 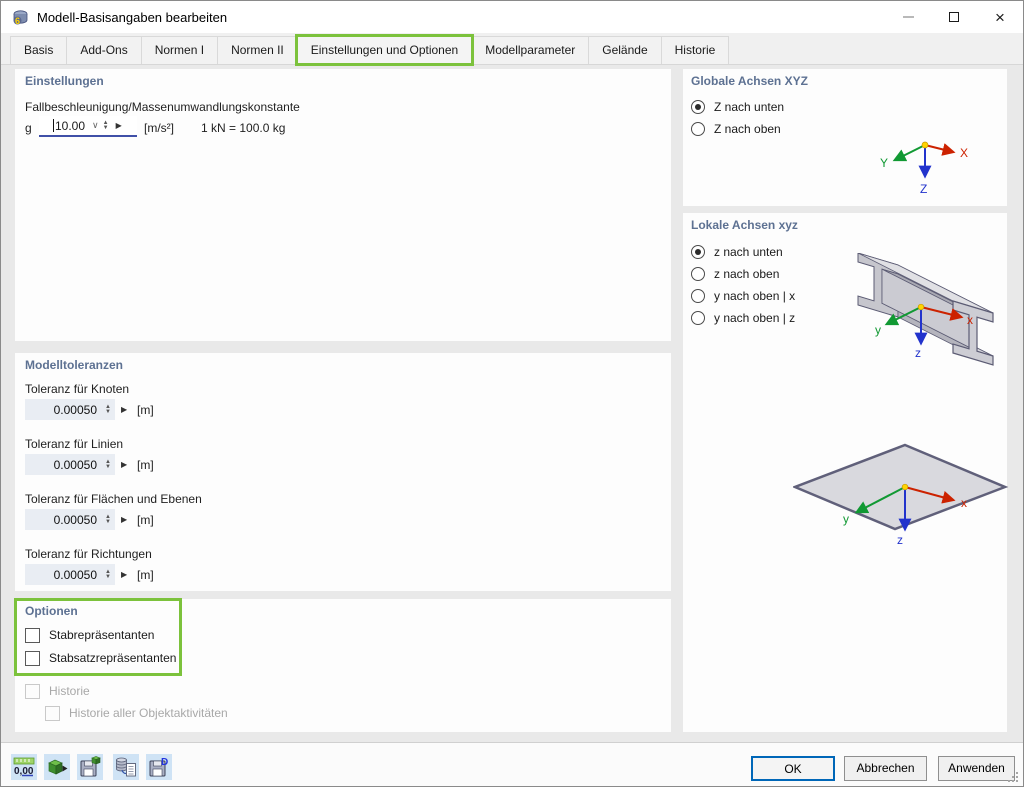 What do you see at coordinates (737, 252) in the screenshot?
I see `radio-local-z-down: z nach unten` at bounding box center [737, 252].